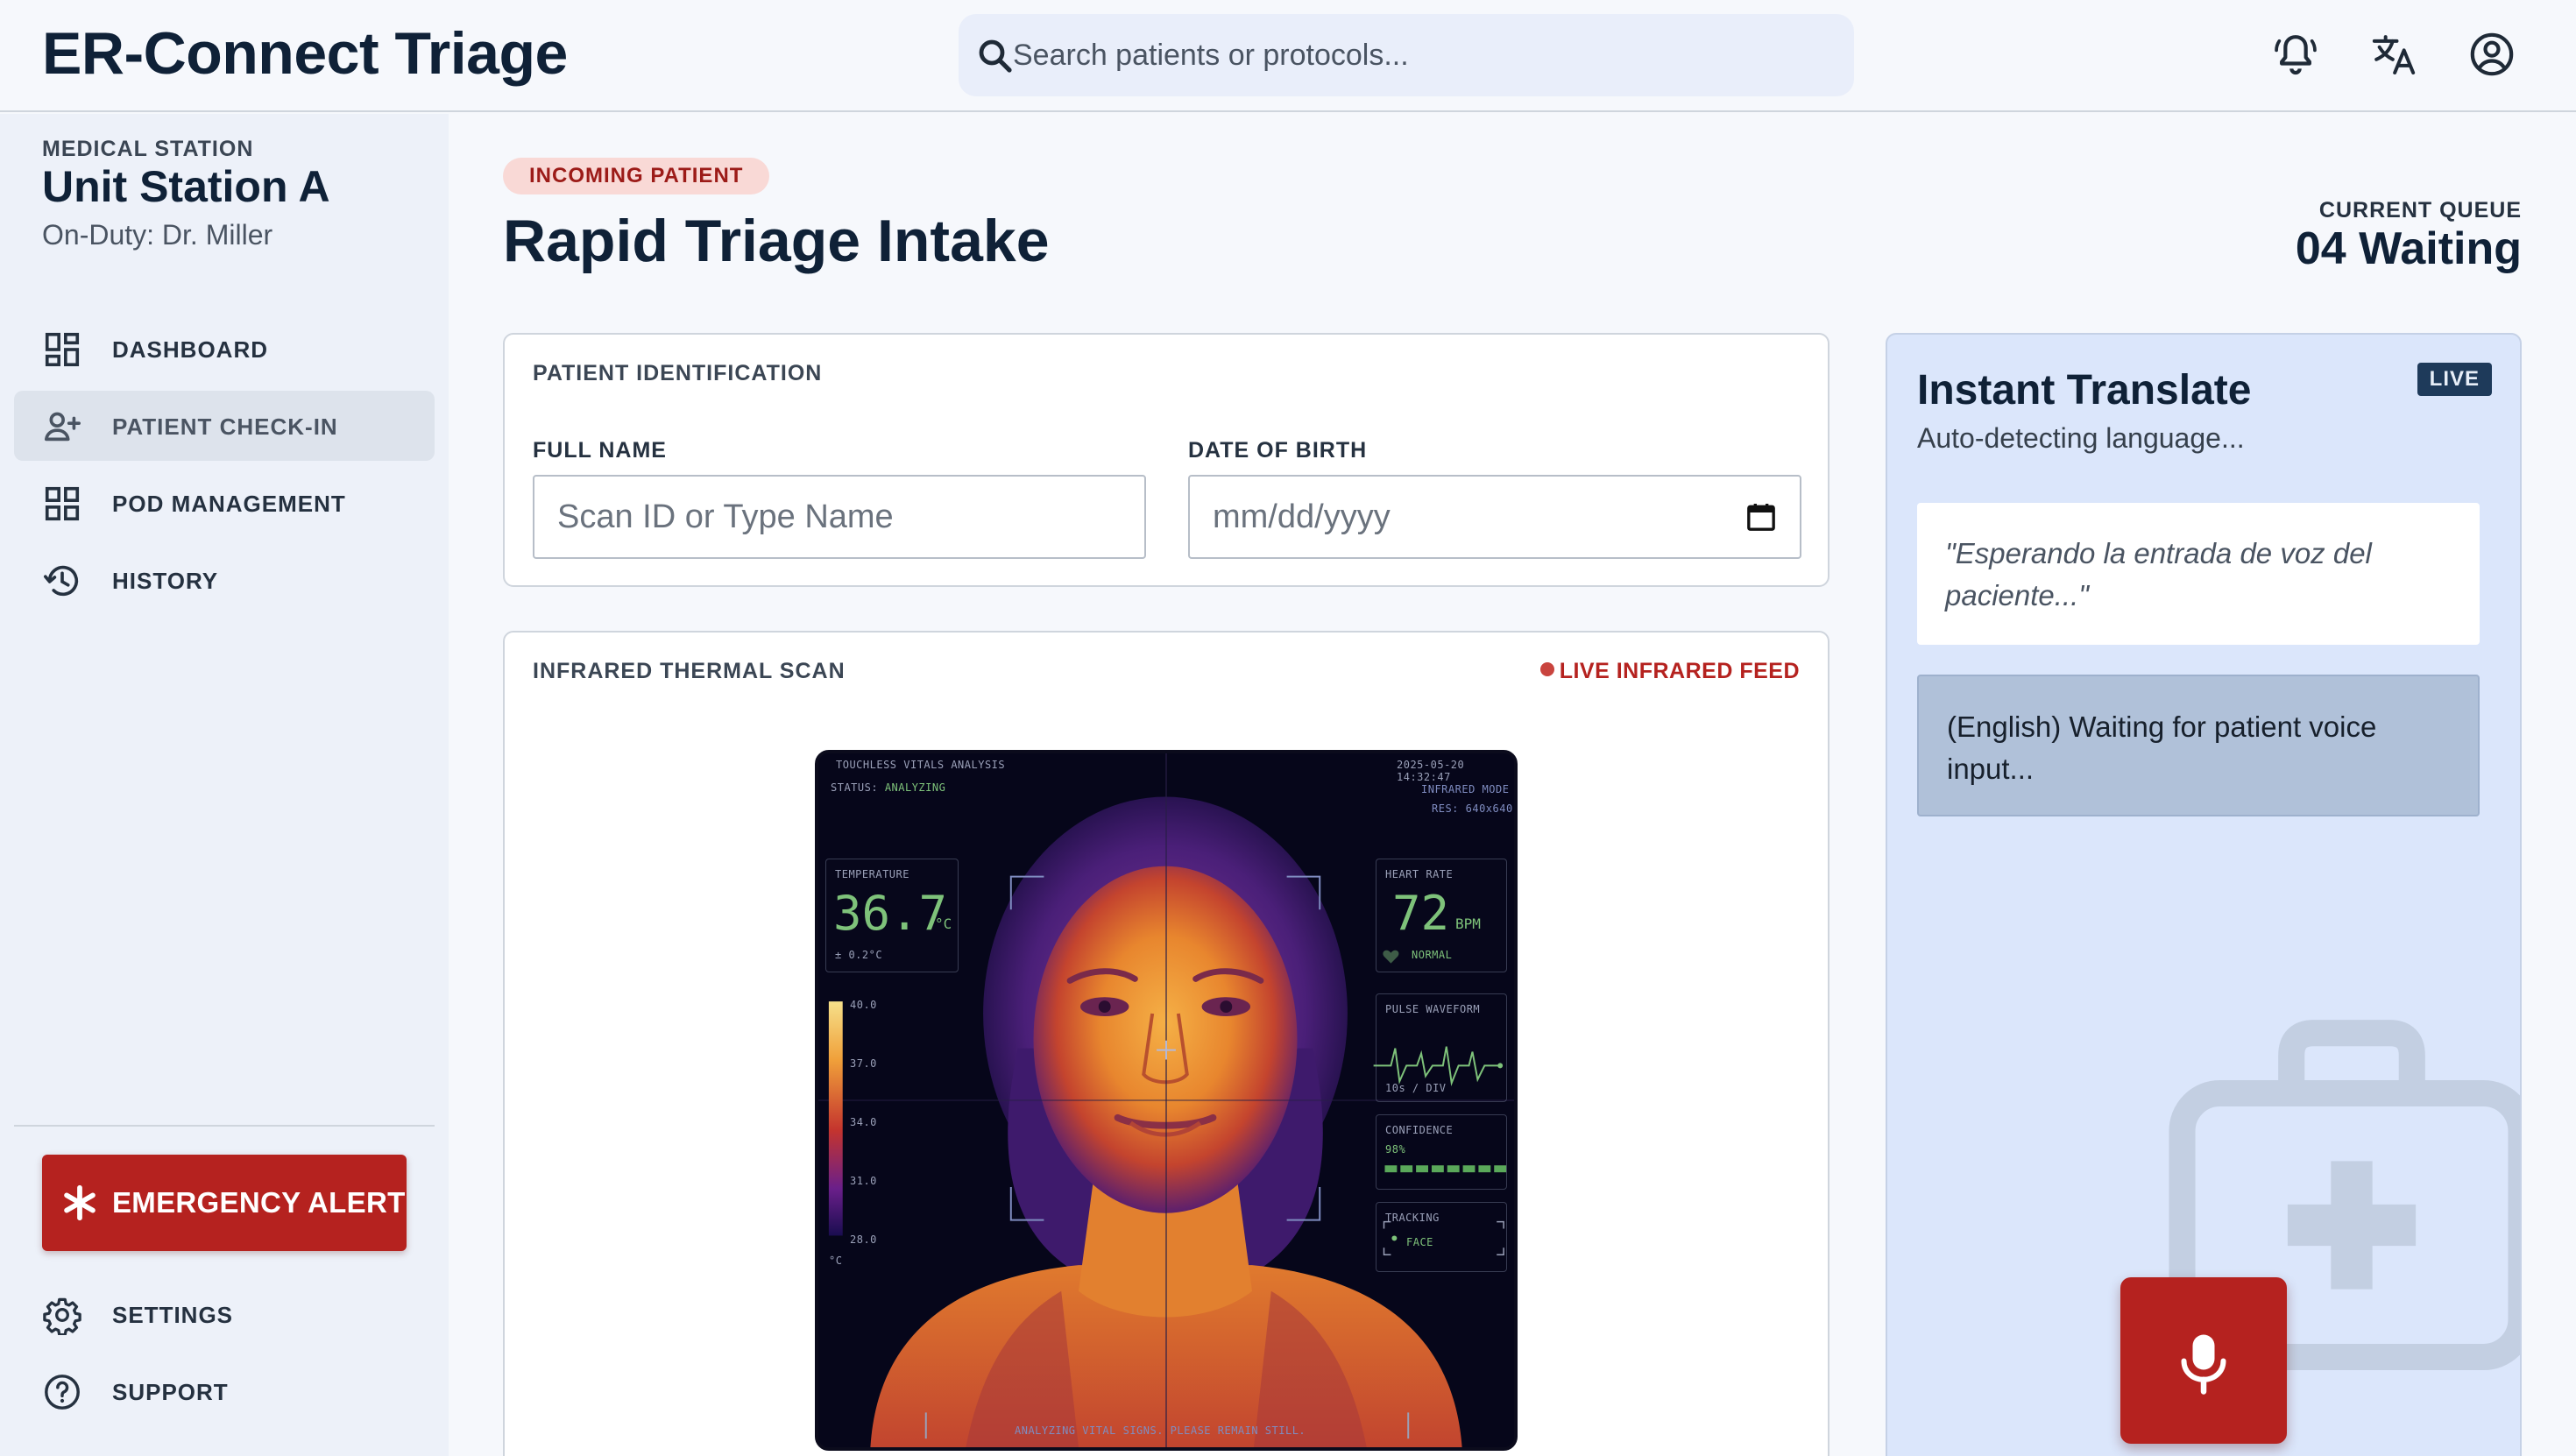 This screenshot has width=2576, height=1456. I want to click on dashboard-icon, so click(62, 349).